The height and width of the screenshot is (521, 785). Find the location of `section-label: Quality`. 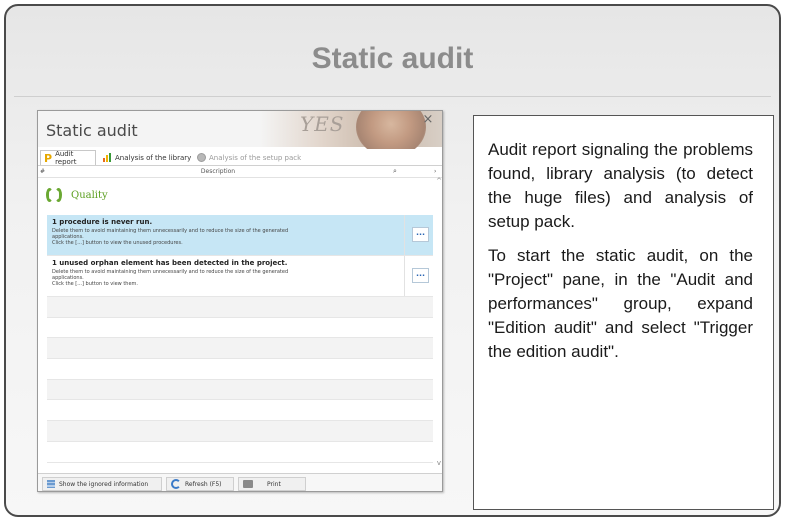

section-label: Quality is located at coordinates (89, 195).